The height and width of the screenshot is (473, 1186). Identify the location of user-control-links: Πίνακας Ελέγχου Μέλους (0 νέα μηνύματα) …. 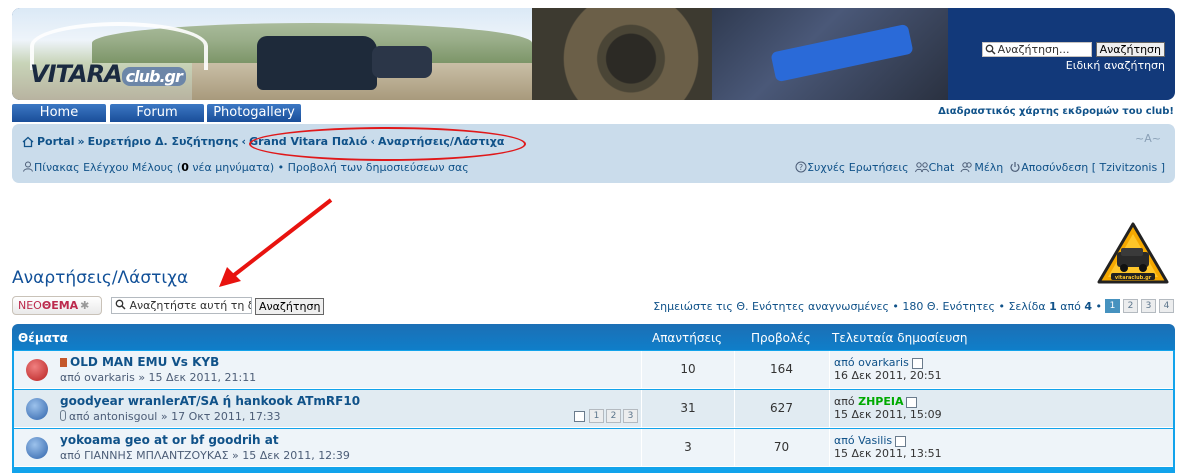
(245, 167).